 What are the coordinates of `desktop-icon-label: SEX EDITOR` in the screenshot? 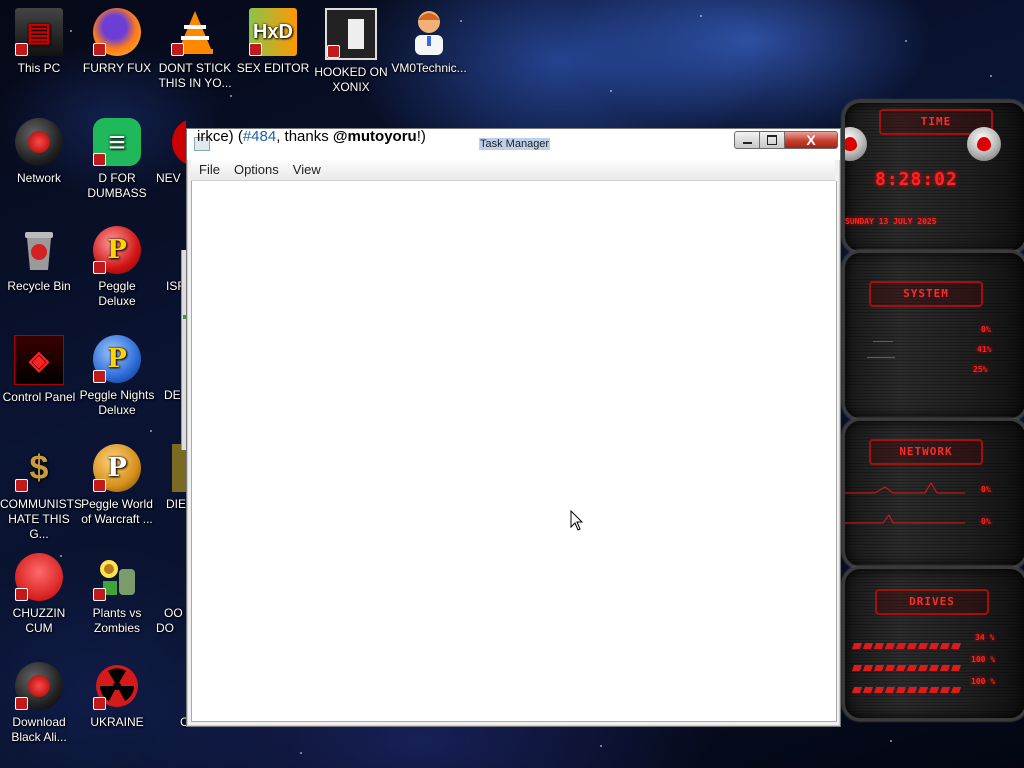 It's located at (273, 68).